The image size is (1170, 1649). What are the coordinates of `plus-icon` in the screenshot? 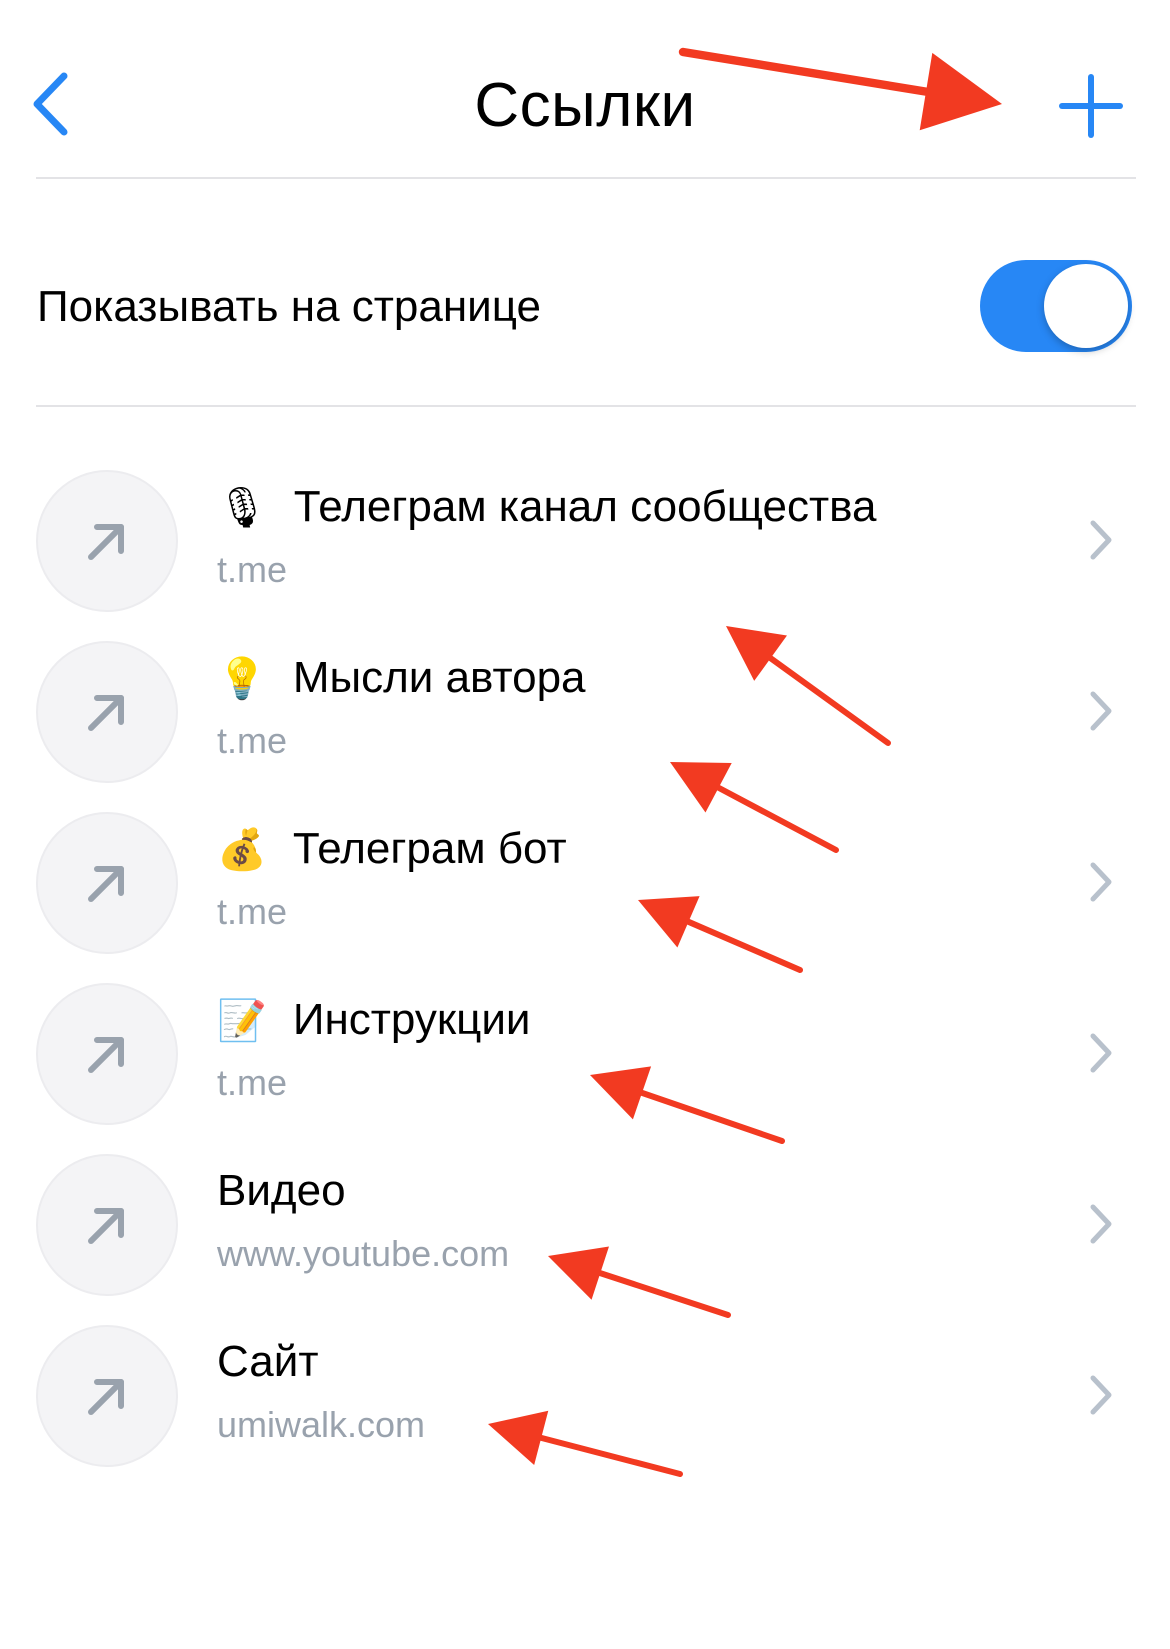 It's located at (1091, 106).